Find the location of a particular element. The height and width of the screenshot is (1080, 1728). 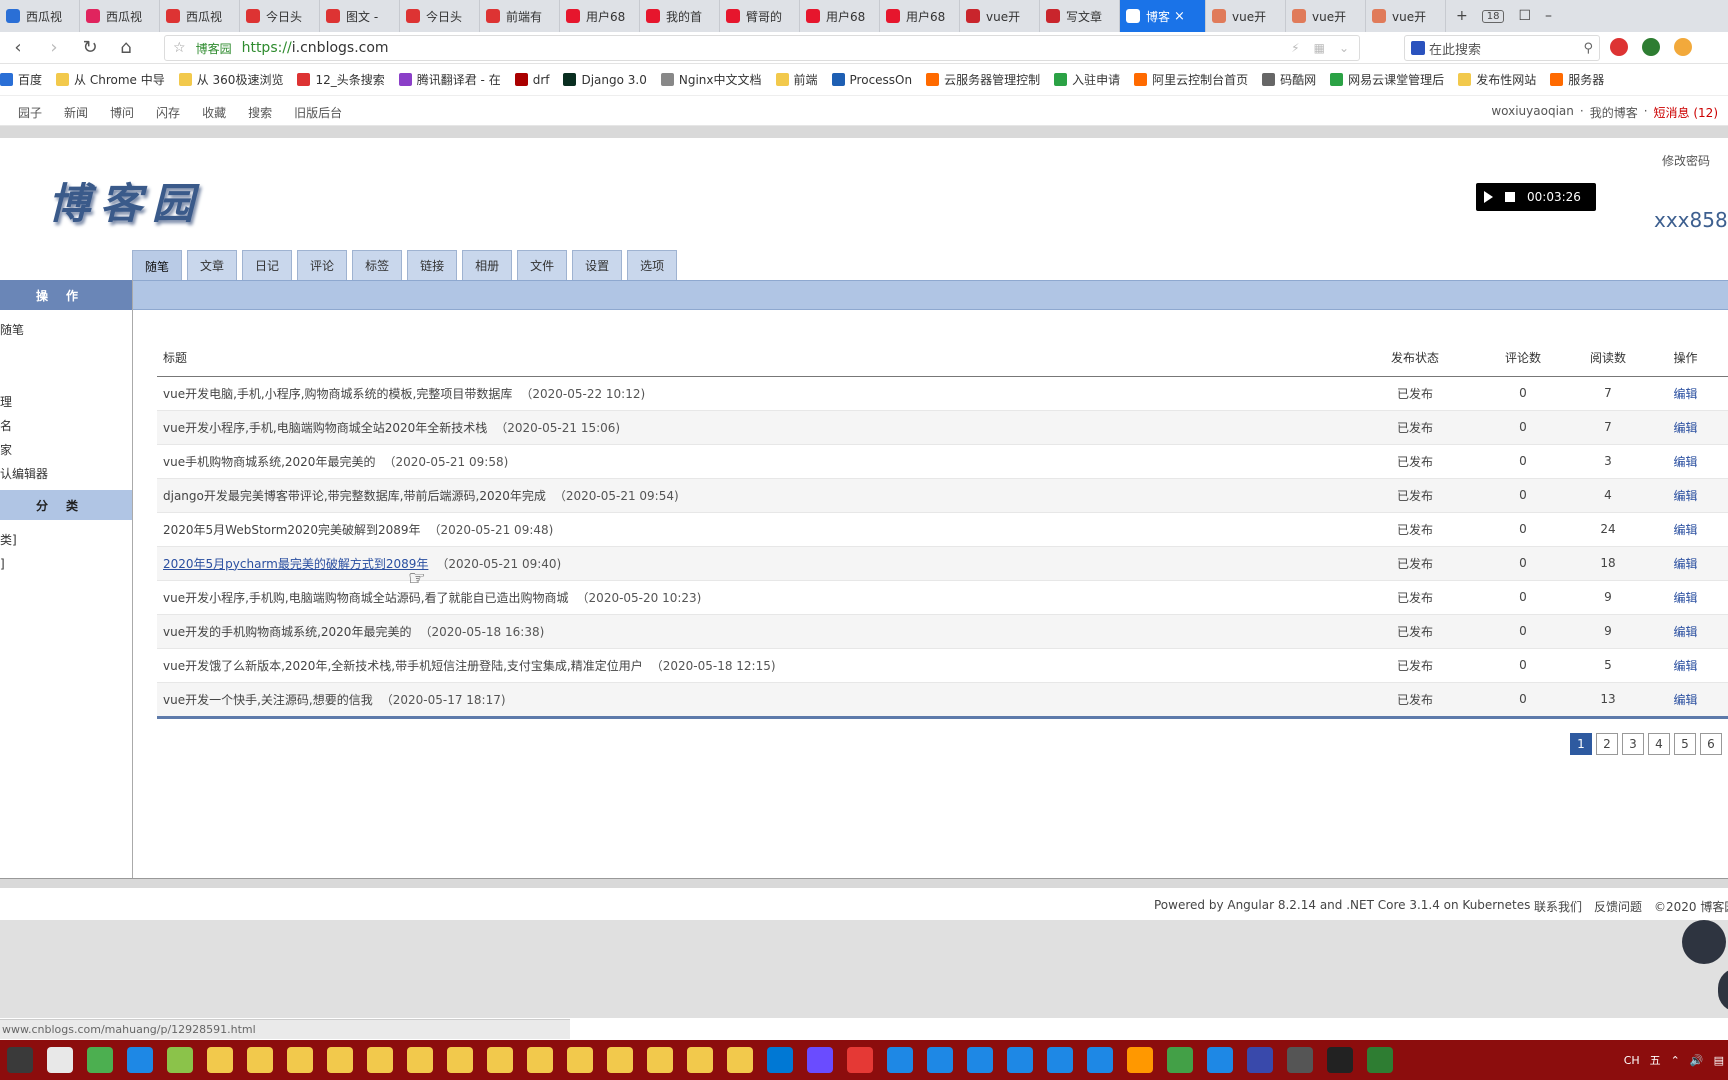

bookmark-item: drf is located at coordinates (531, 80).